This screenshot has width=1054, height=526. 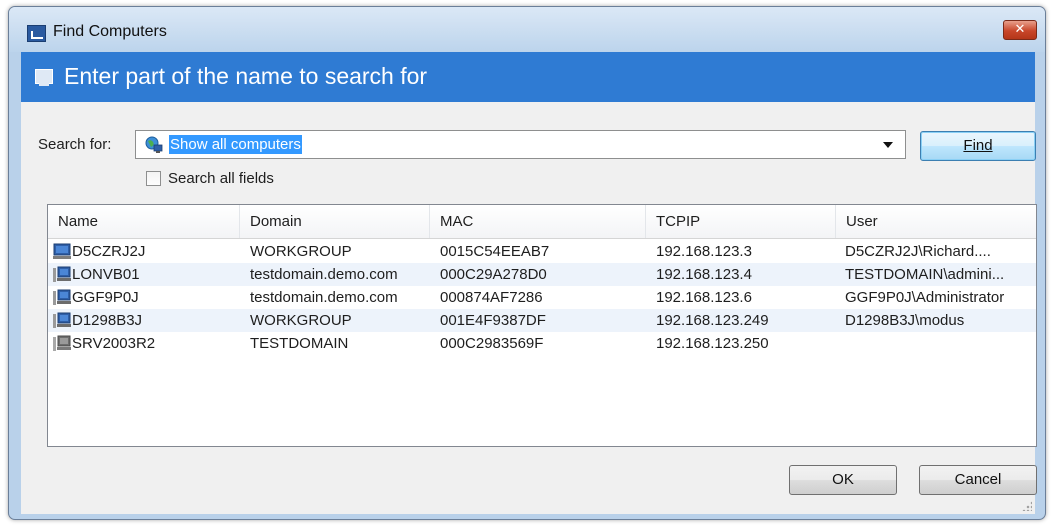 What do you see at coordinates (527, 29) in the screenshot?
I see `title-bar: Find Computers ✕` at bounding box center [527, 29].